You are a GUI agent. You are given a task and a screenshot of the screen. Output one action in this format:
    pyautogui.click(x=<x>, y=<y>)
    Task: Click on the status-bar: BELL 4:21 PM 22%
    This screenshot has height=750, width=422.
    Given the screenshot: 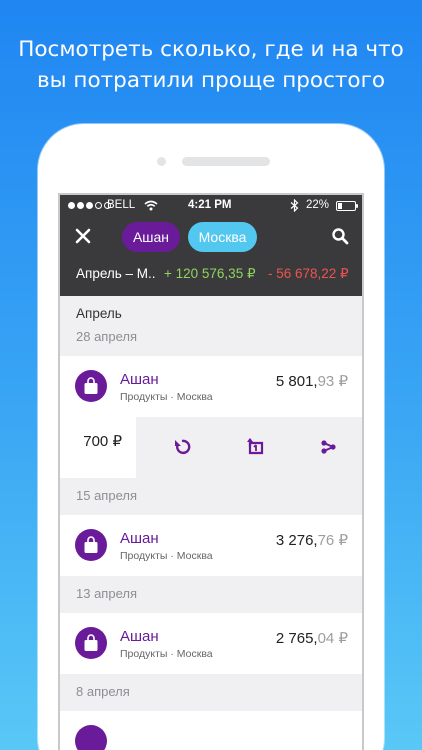 What is the action you would take?
    pyautogui.click(x=211, y=206)
    